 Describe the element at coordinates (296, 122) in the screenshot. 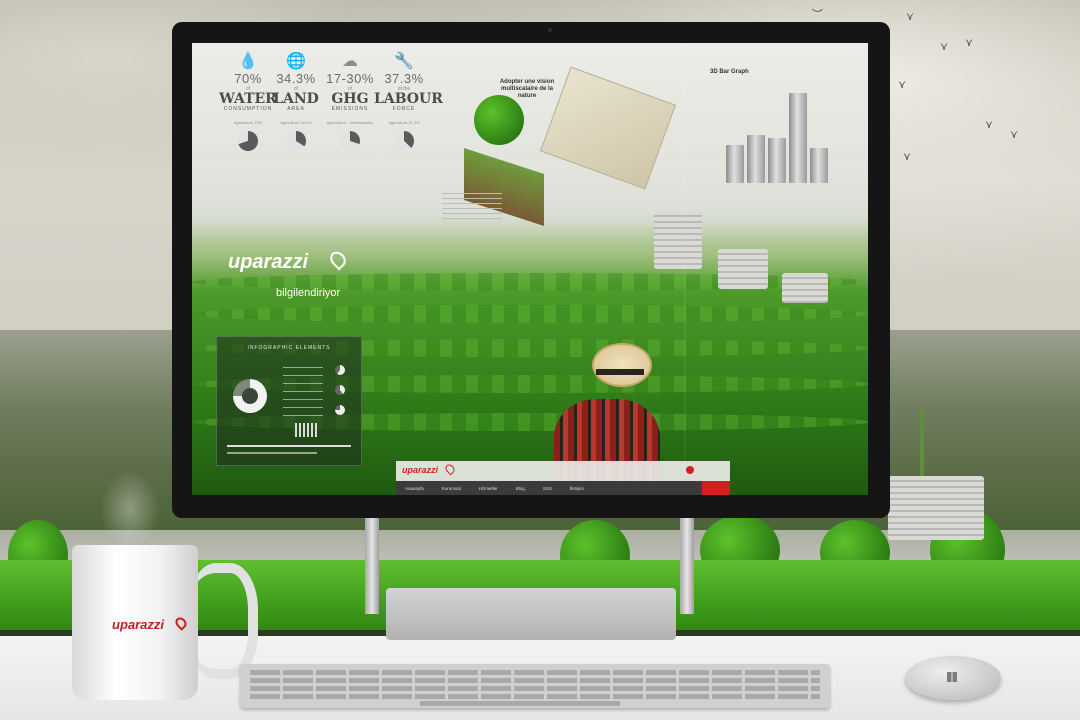

I see `stat-note: Agriculture 34.3%` at that location.